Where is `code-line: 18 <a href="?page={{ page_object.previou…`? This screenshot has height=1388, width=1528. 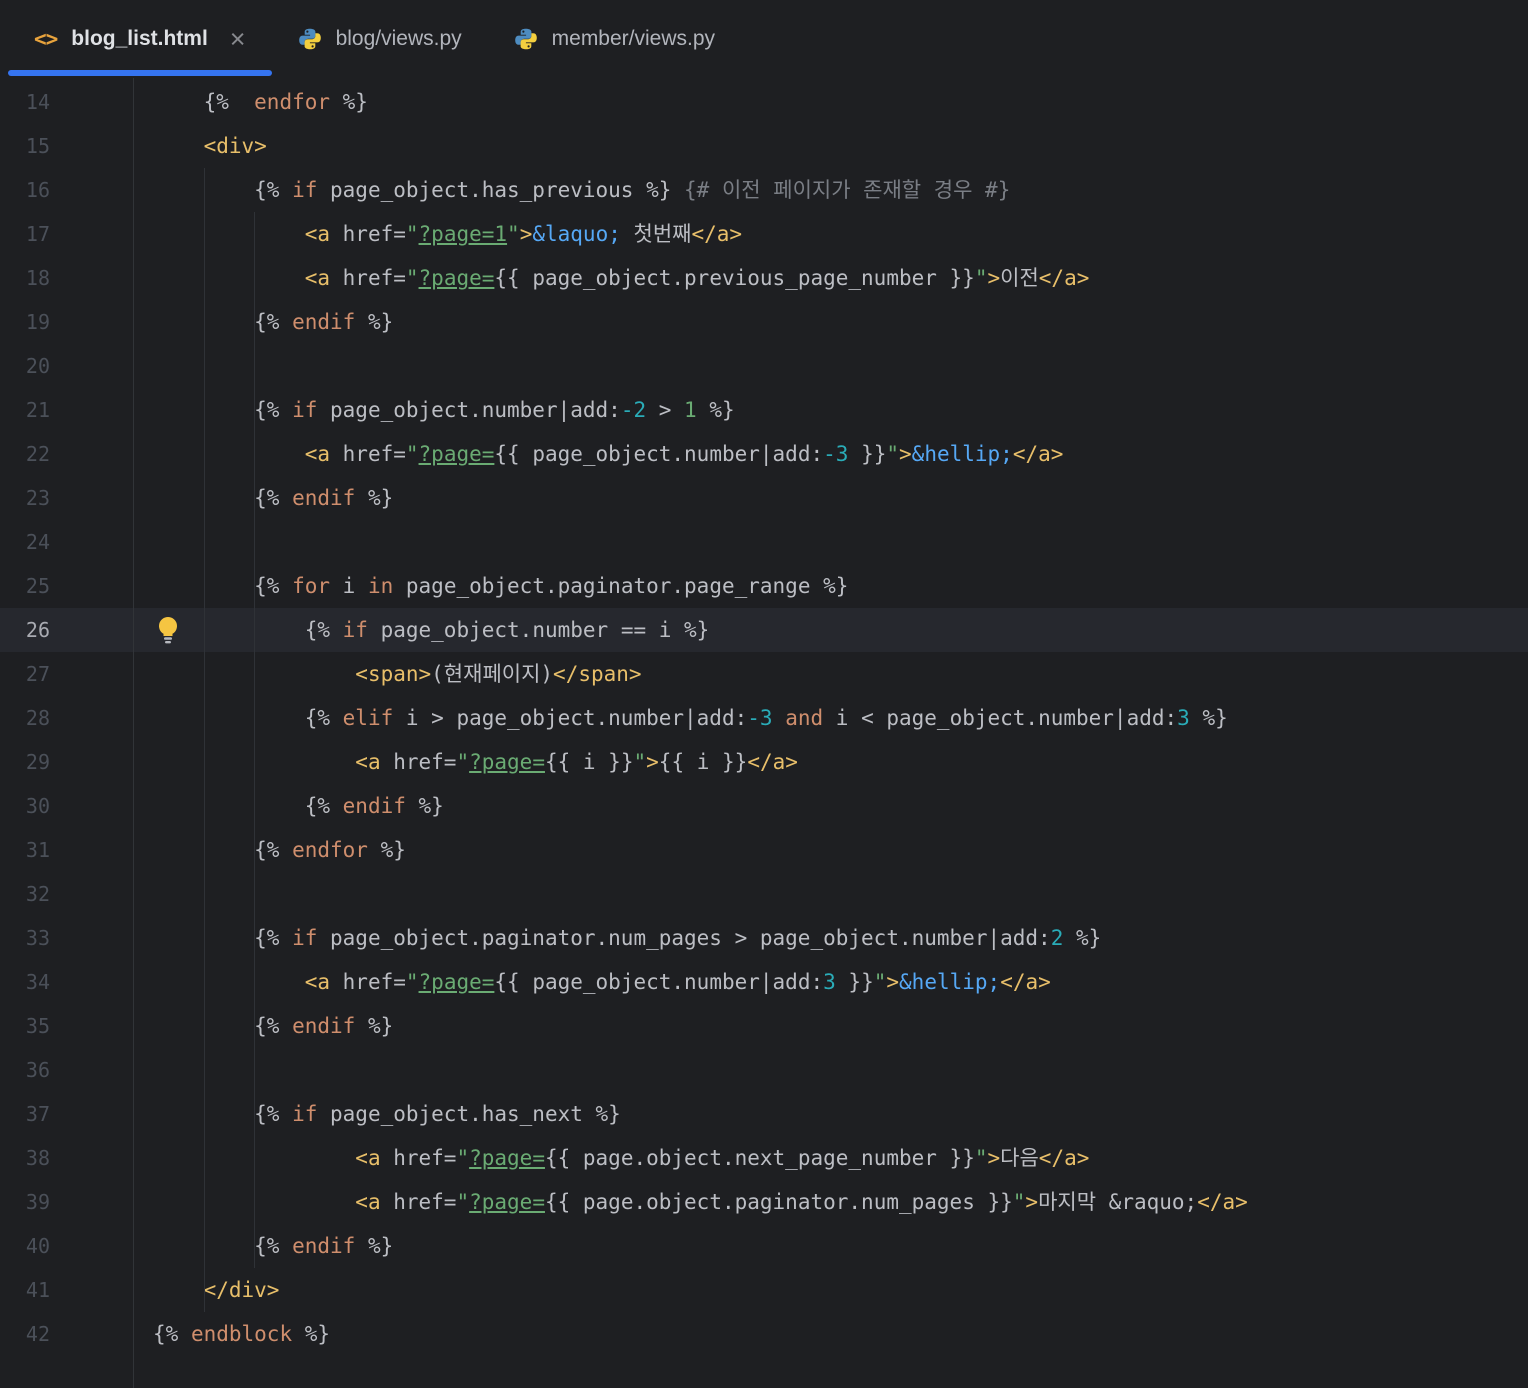 code-line: 18 <a href="?page={{ page_object.previou… is located at coordinates (764, 278).